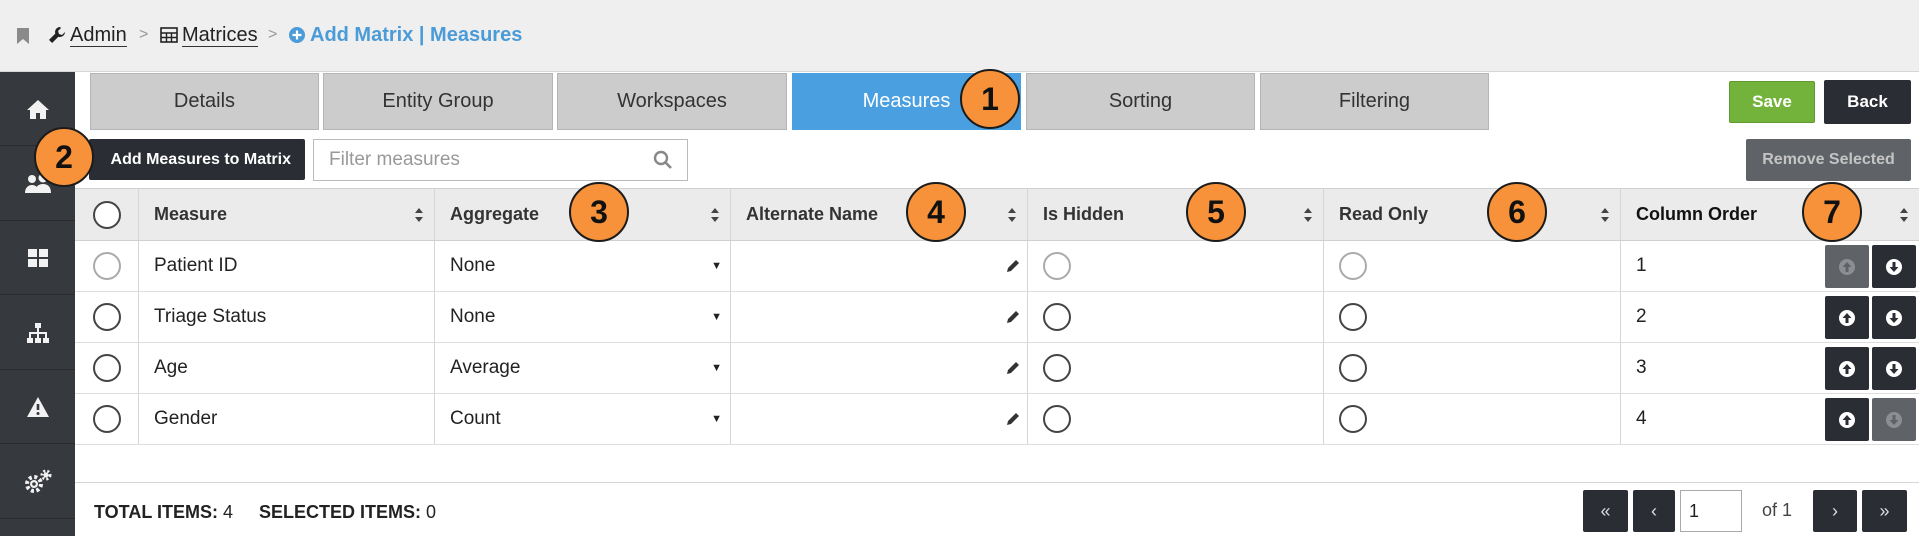 The height and width of the screenshot is (536, 1919). What do you see at coordinates (1711, 511) in the screenshot?
I see `page-number-input: 1` at bounding box center [1711, 511].